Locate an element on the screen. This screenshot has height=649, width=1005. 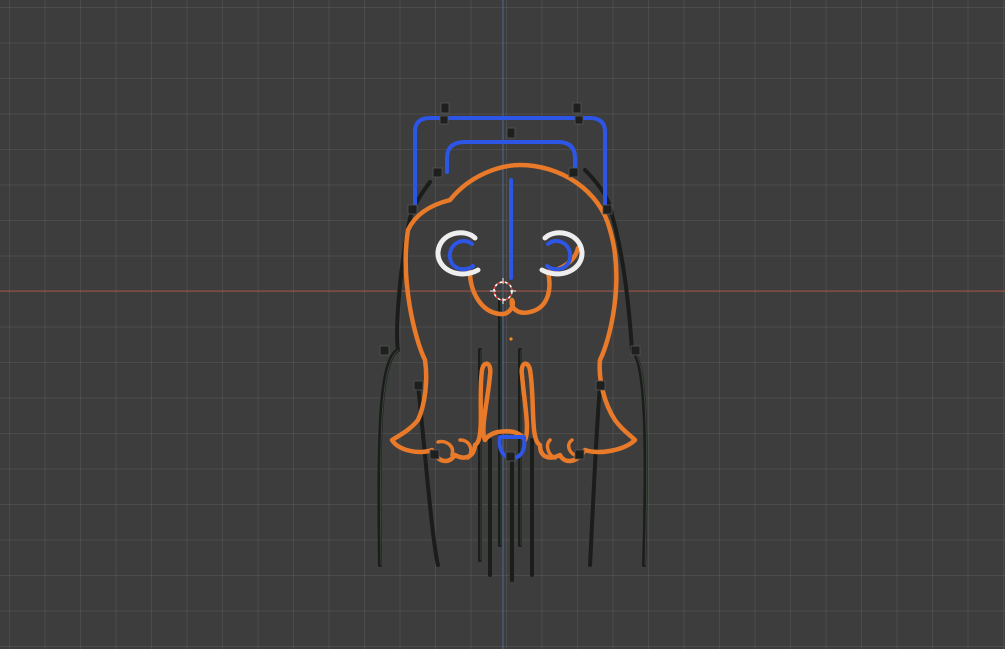
left-eye is located at coordinates (458, 253).